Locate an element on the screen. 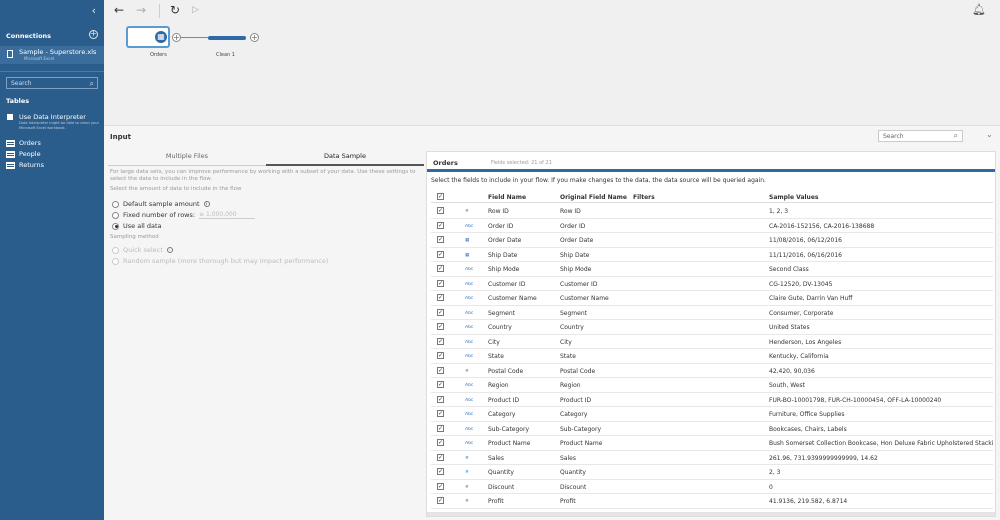  field-name: Quantity is located at coordinates (501, 472).